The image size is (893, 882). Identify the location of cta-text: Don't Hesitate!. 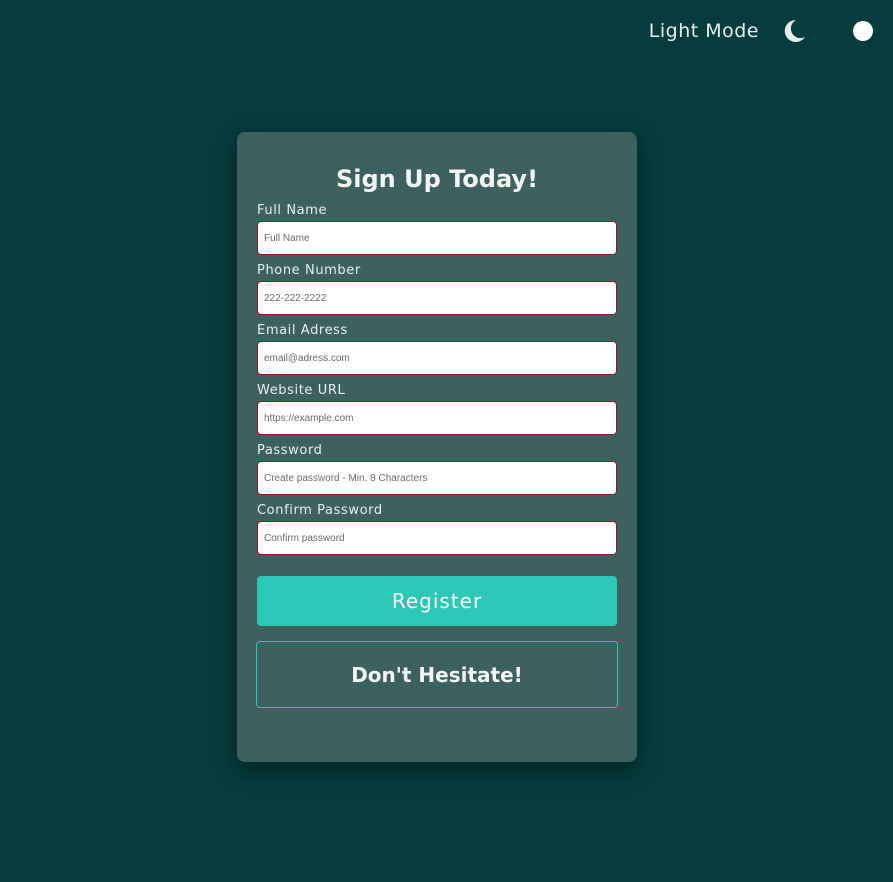
(437, 674).